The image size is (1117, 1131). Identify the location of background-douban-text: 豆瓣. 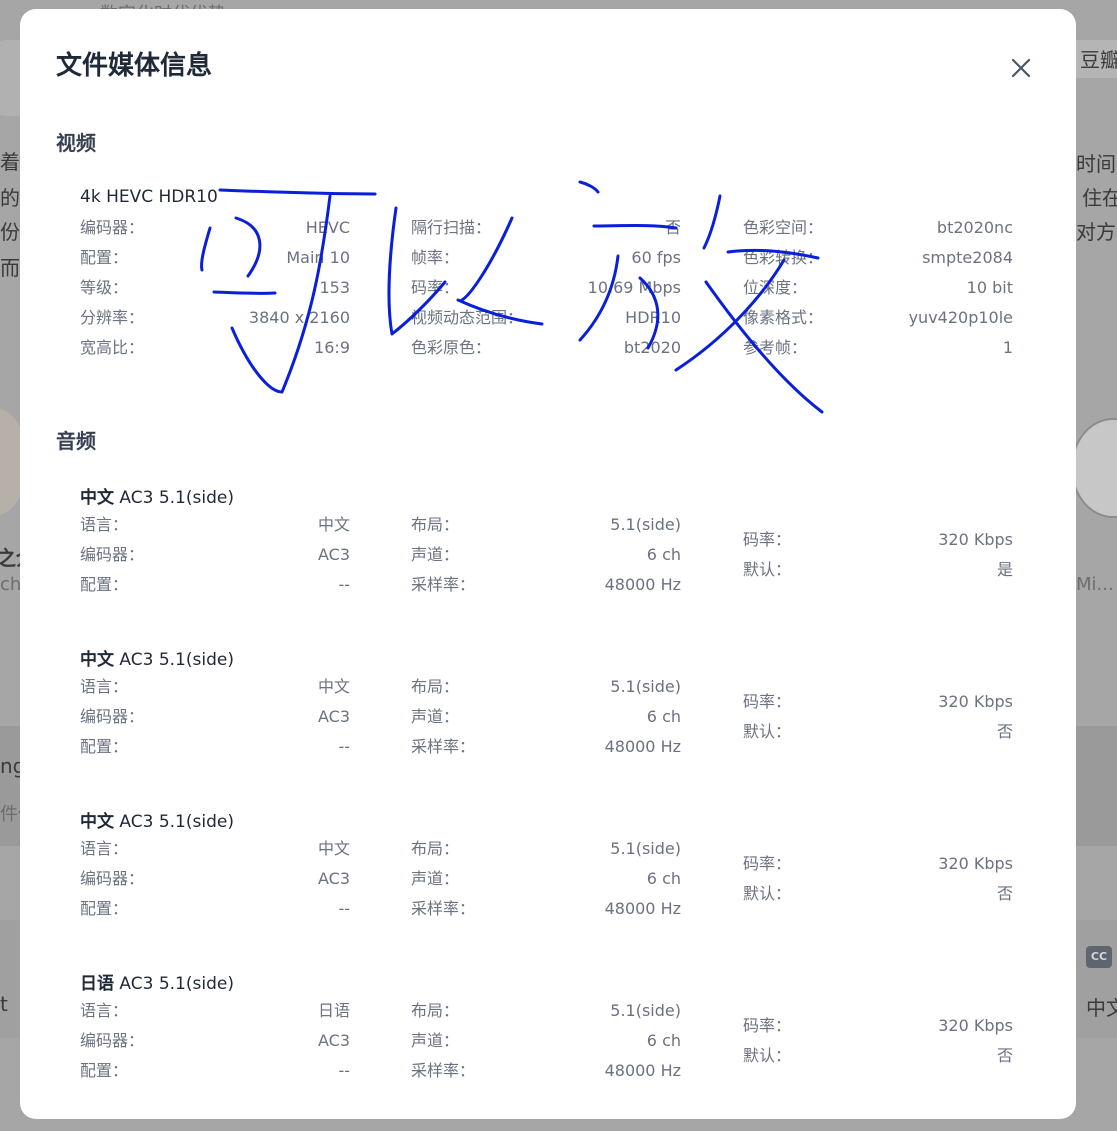
(1098, 60).